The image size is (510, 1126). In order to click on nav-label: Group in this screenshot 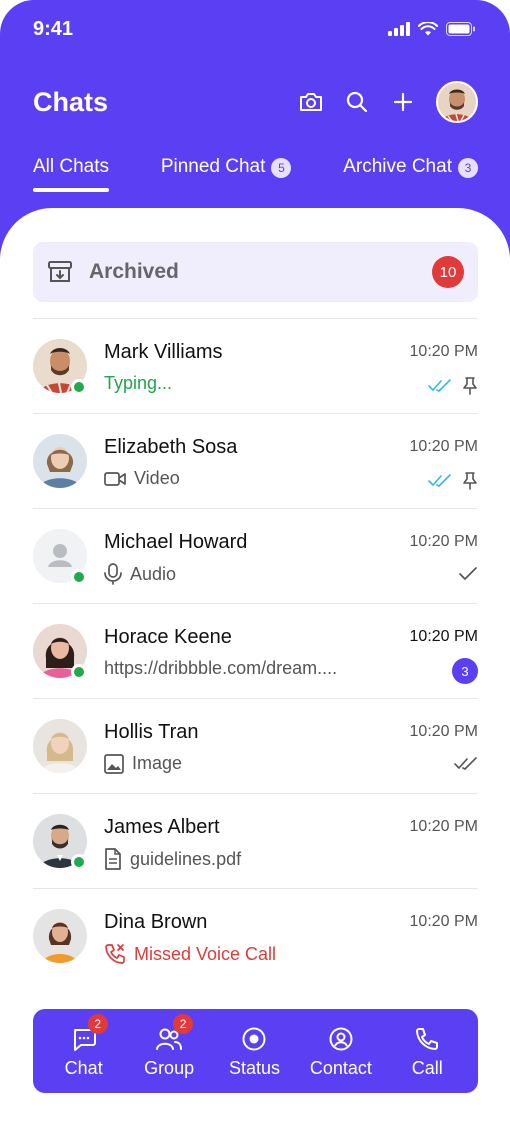, I will do `click(169, 1067)`.